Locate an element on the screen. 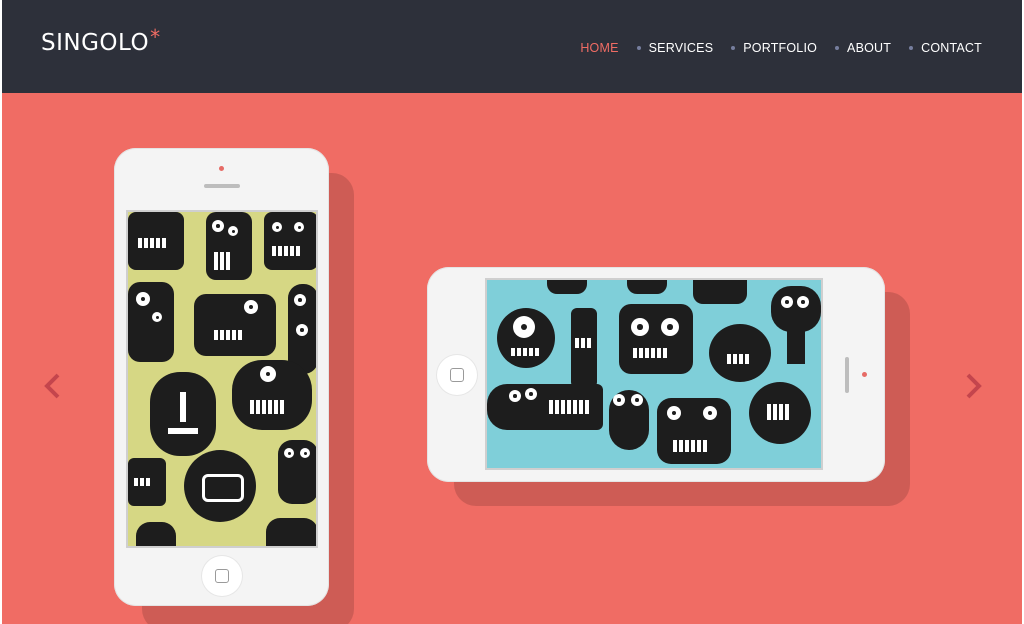 The height and width of the screenshot is (624, 1024). nav-portfolio: PORTFOLIO is located at coordinates (765, 48).